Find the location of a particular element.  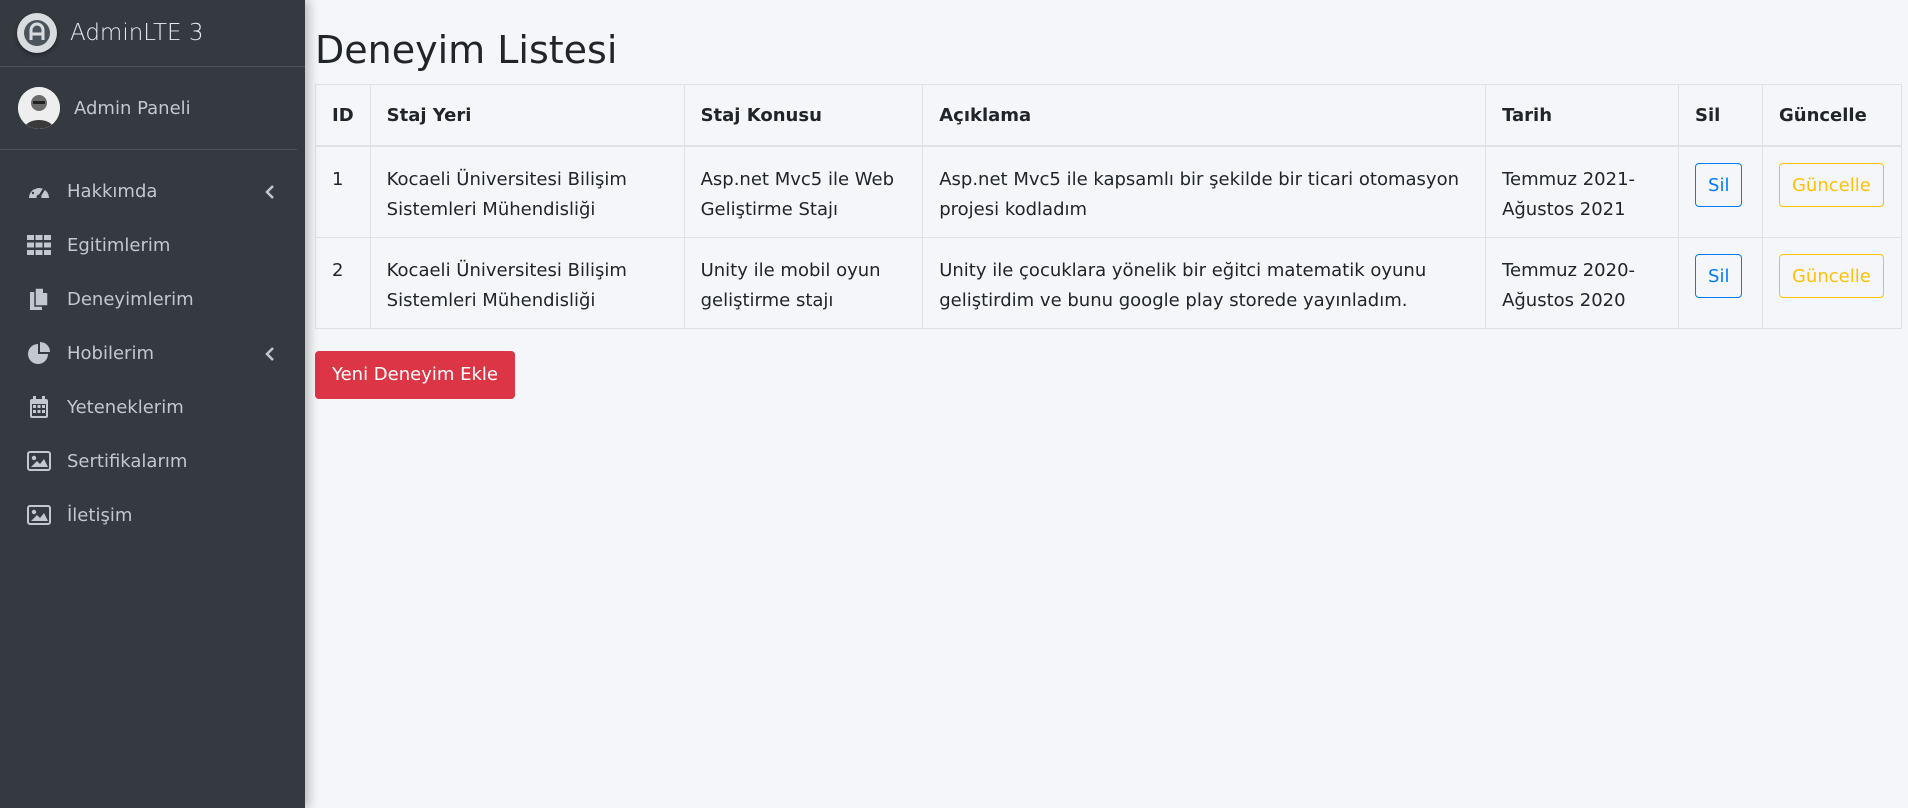

sidebar-item-label: Sertifikalarım is located at coordinates (127, 461).